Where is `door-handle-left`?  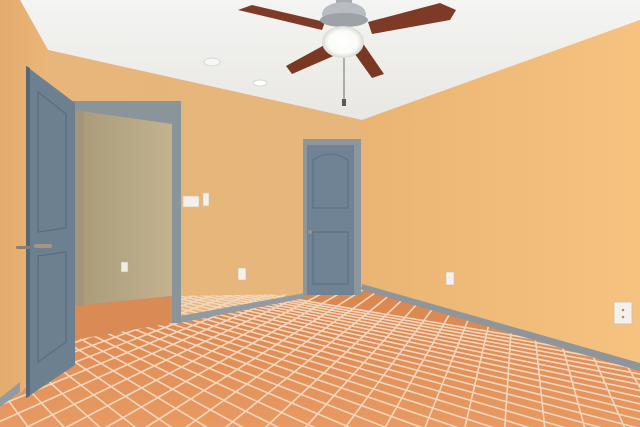
door-handle-left is located at coordinates (23, 247).